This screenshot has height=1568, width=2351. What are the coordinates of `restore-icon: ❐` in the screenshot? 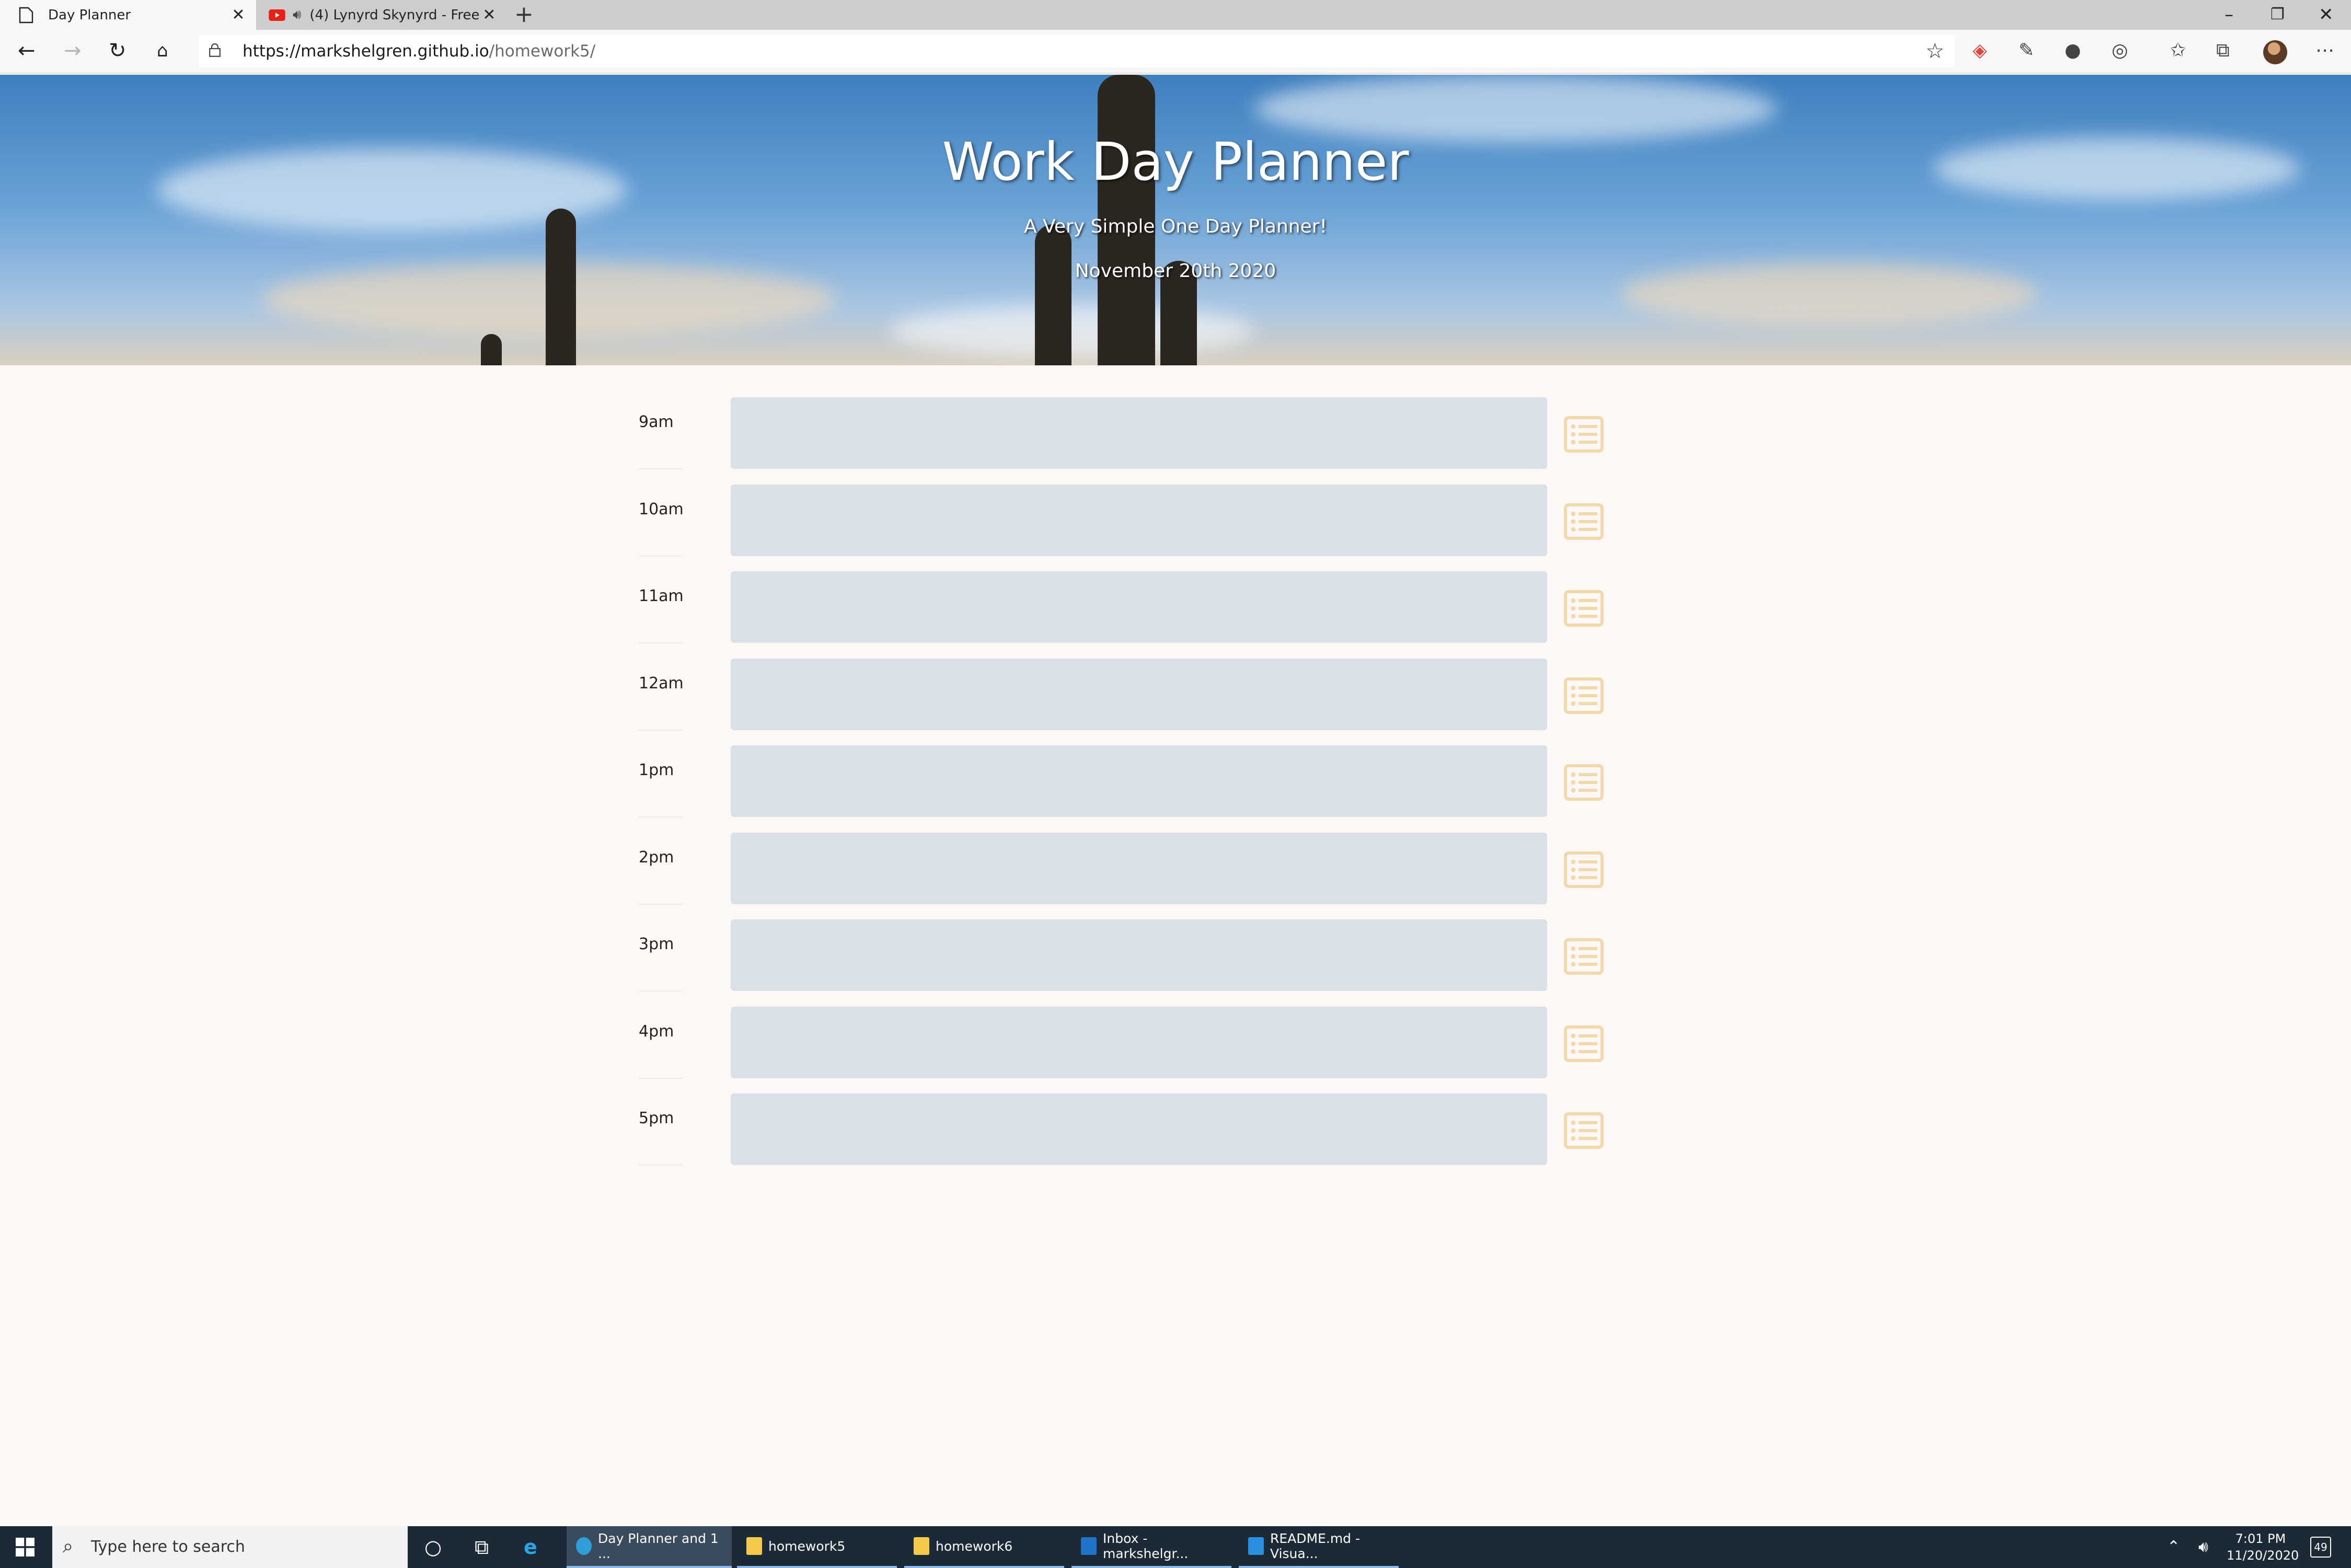 It's located at (2278, 14).